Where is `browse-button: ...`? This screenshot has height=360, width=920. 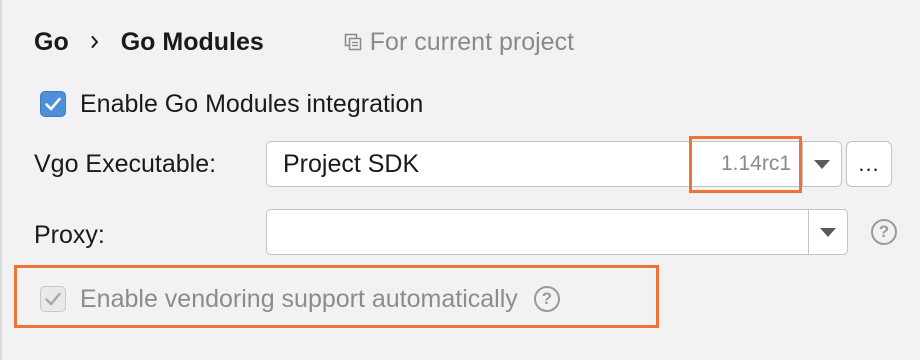 browse-button: ... is located at coordinates (869, 164).